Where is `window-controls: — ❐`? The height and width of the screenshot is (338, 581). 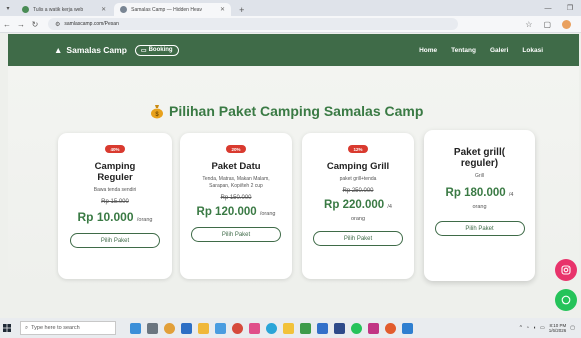
window-controls: — ❐ is located at coordinates (559, 8).